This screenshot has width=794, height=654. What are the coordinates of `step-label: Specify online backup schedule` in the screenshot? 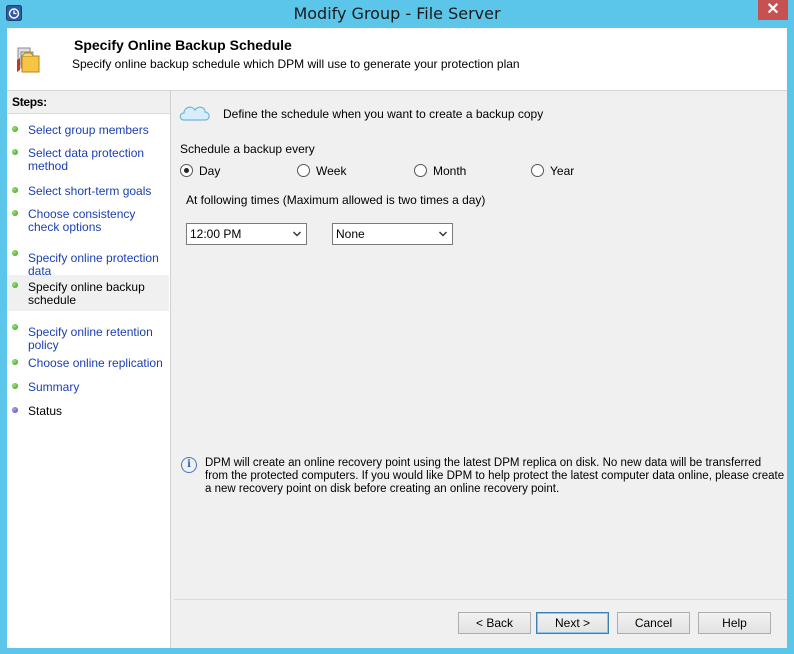 It's located at (97, 294).